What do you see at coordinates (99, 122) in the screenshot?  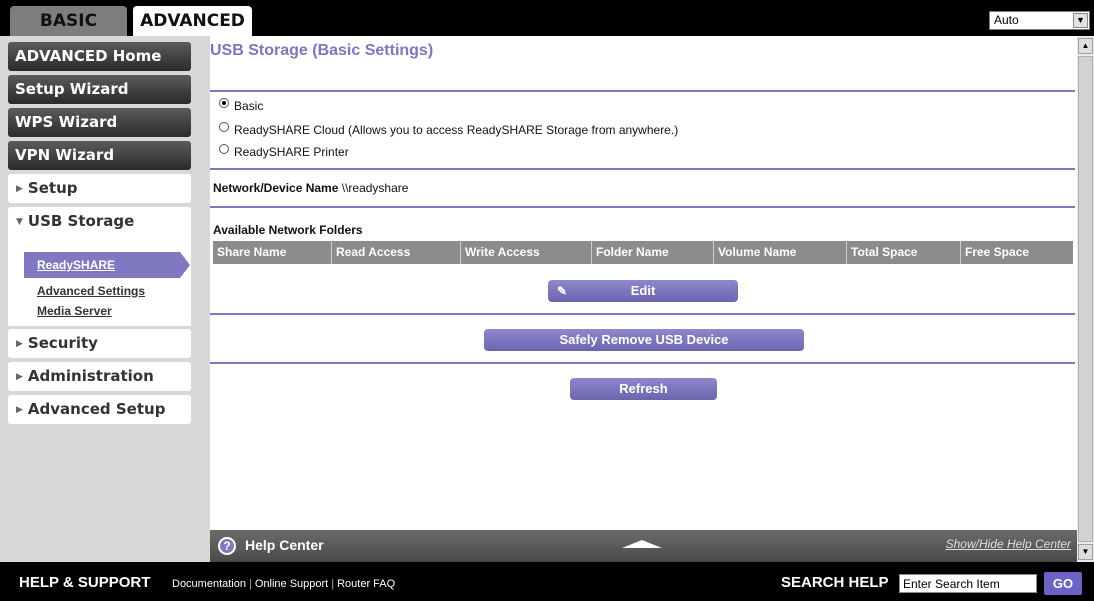 I see `sidebar-item-wps-wizard: WPS Wizard` at bounding box center [99, 122].